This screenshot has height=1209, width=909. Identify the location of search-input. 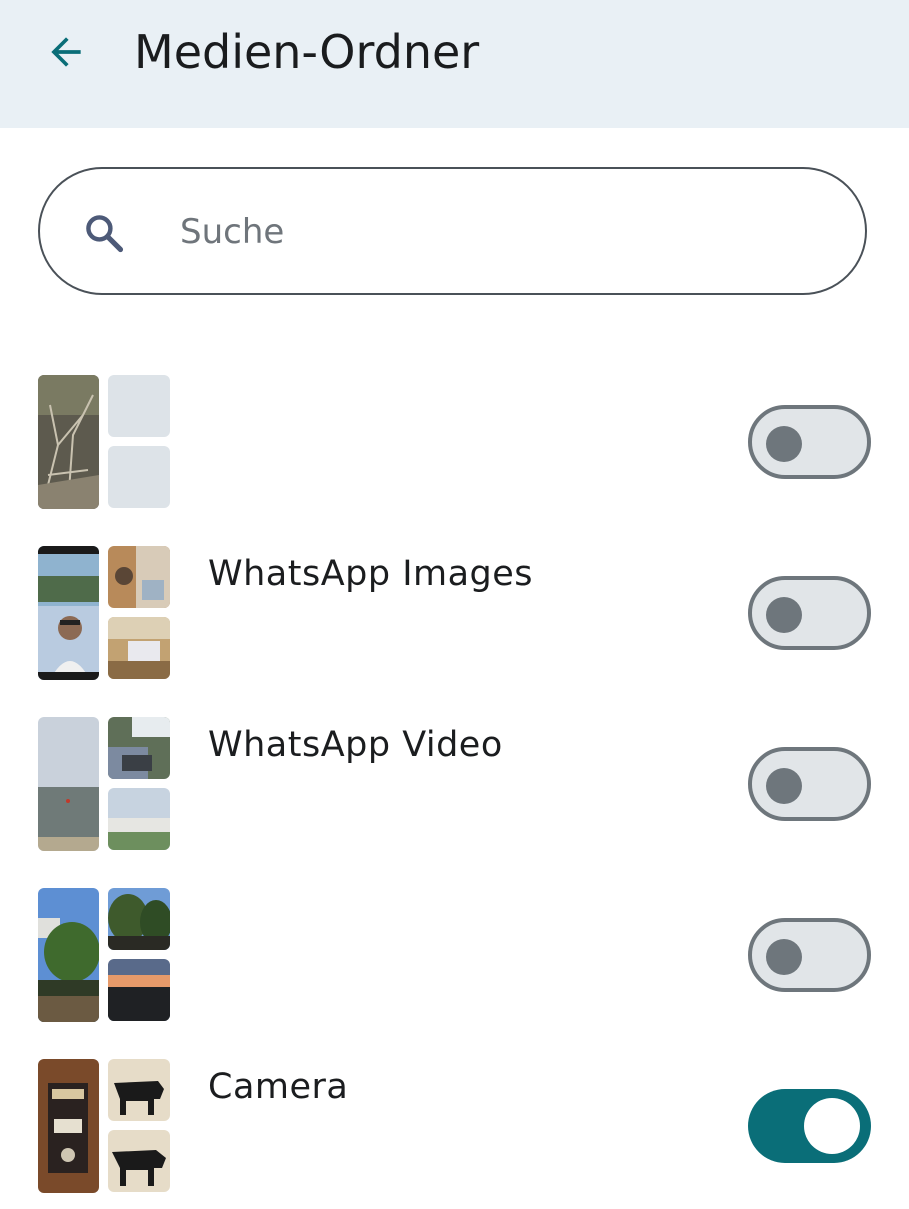
(480, 232).